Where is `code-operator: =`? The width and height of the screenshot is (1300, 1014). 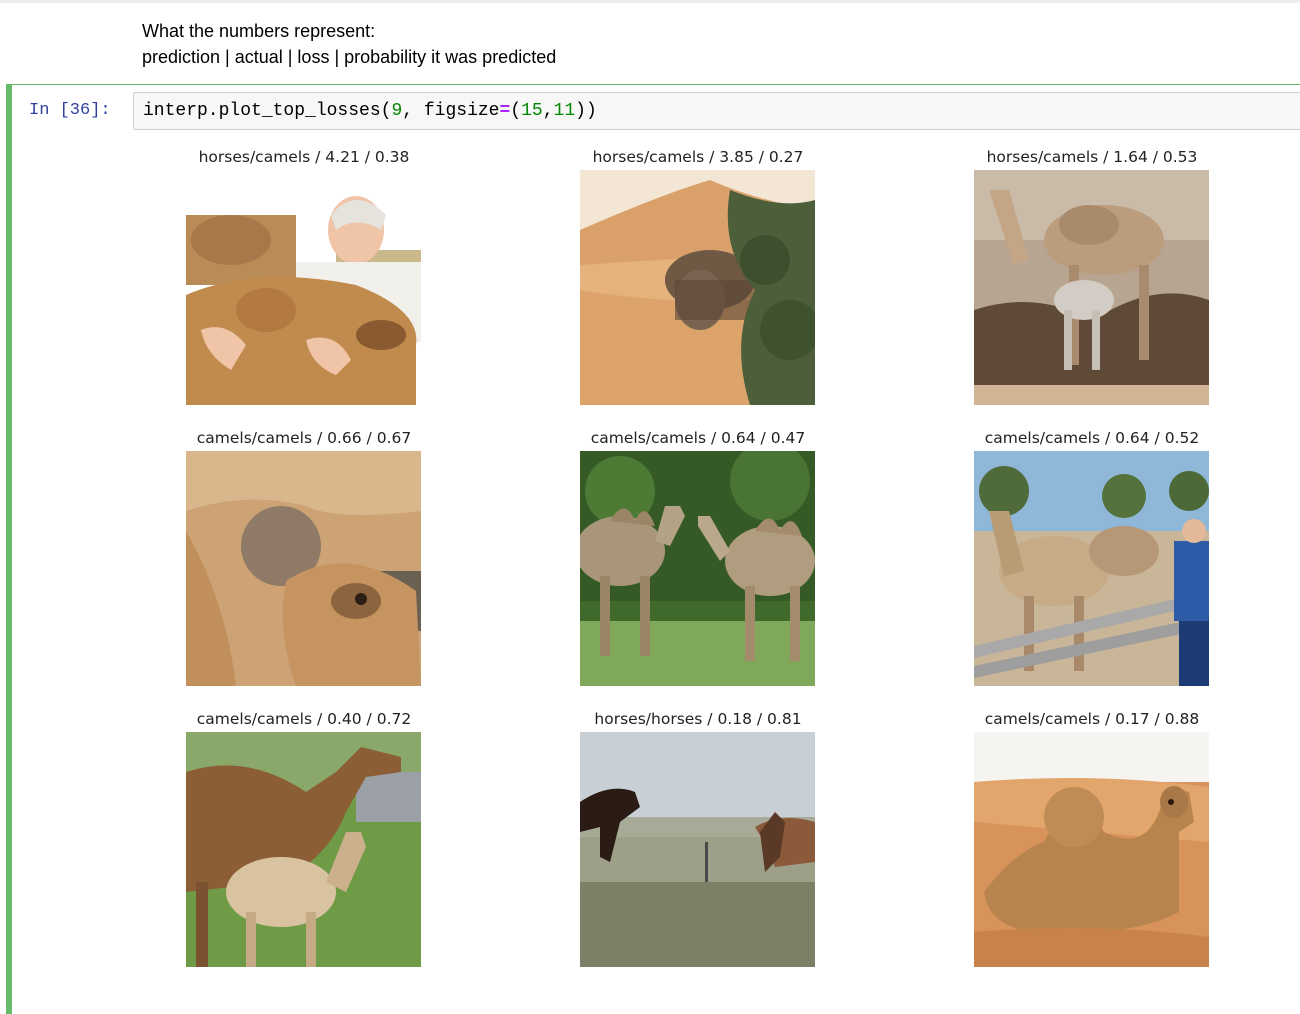 code-operator: = is located at coordinates (505, 111).